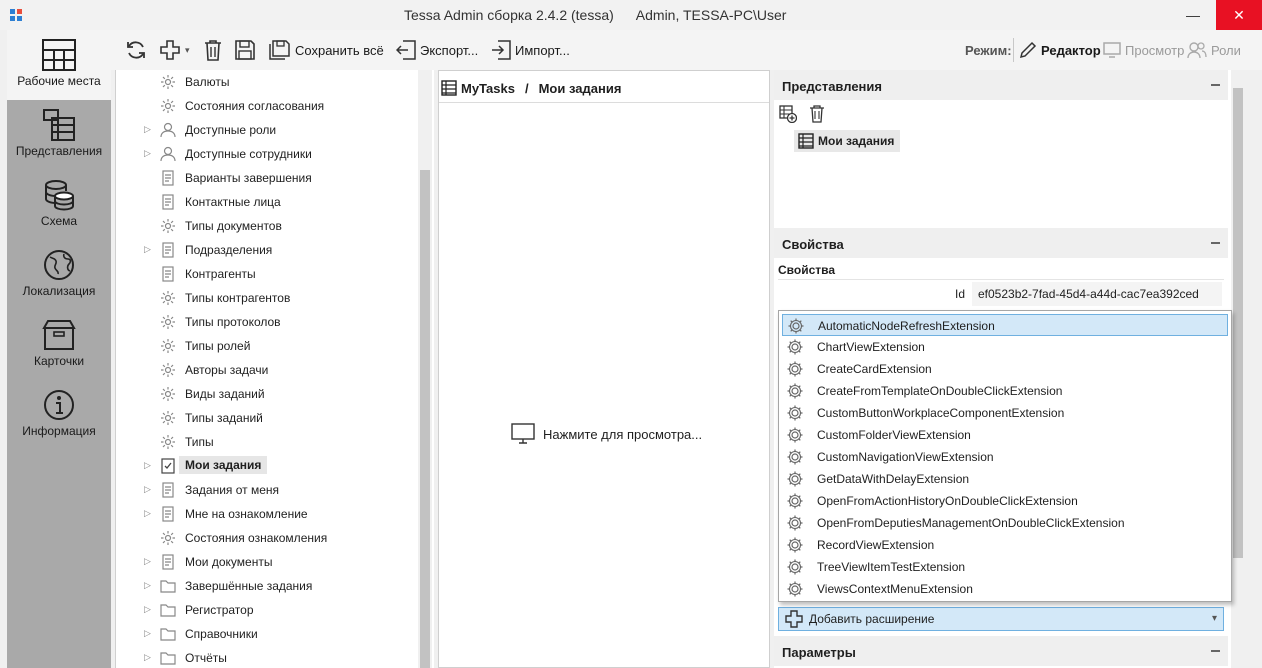 This screenshot has width=1262, height=668. Describe the element at coordinates (266, 394) in the screenshot. I see `tree-item: Виды заданий` at that location.